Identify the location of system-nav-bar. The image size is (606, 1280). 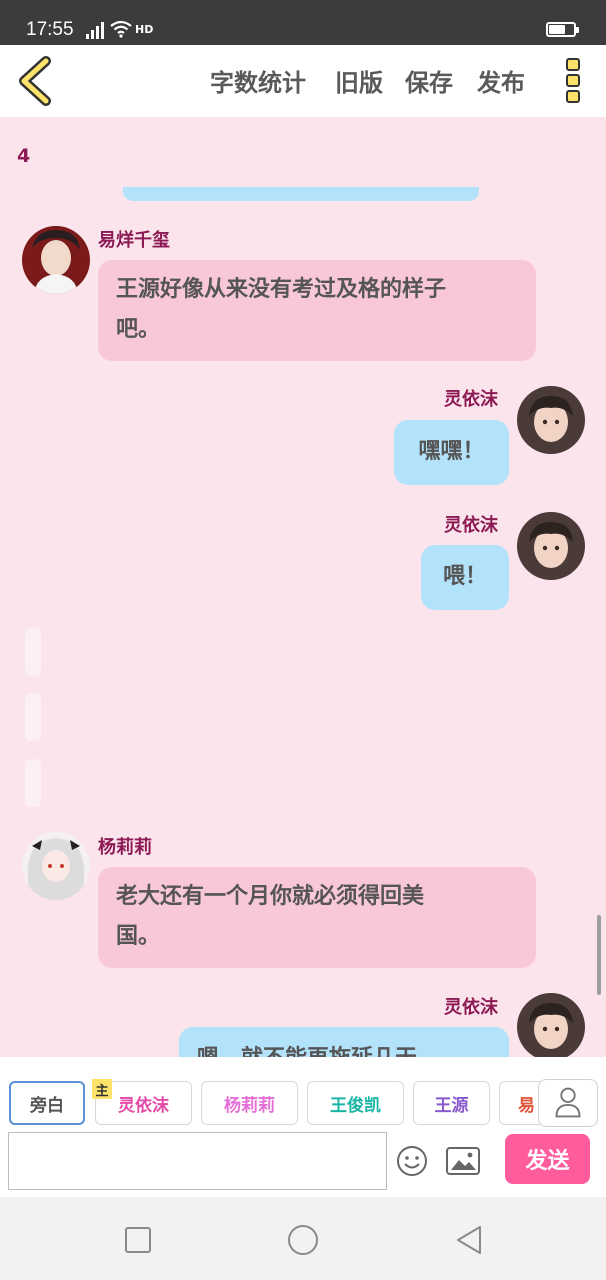
(303, 1238).